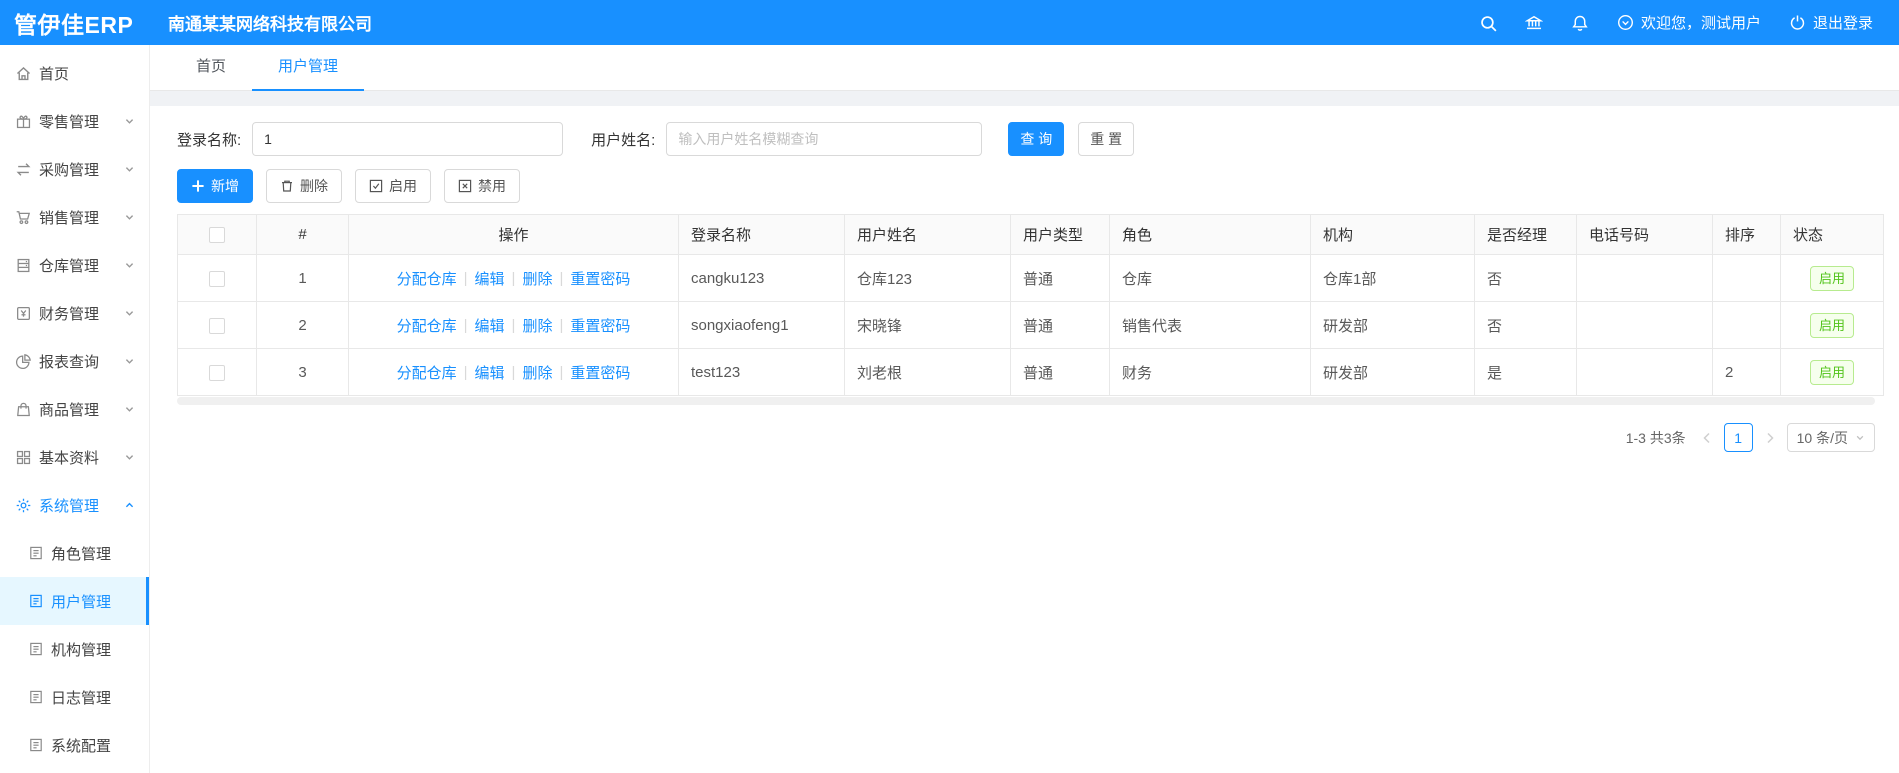 This screenshot has height=773, width=1899. I want to click on tab-bar: 首页 用户管理, so click(1024, 68).